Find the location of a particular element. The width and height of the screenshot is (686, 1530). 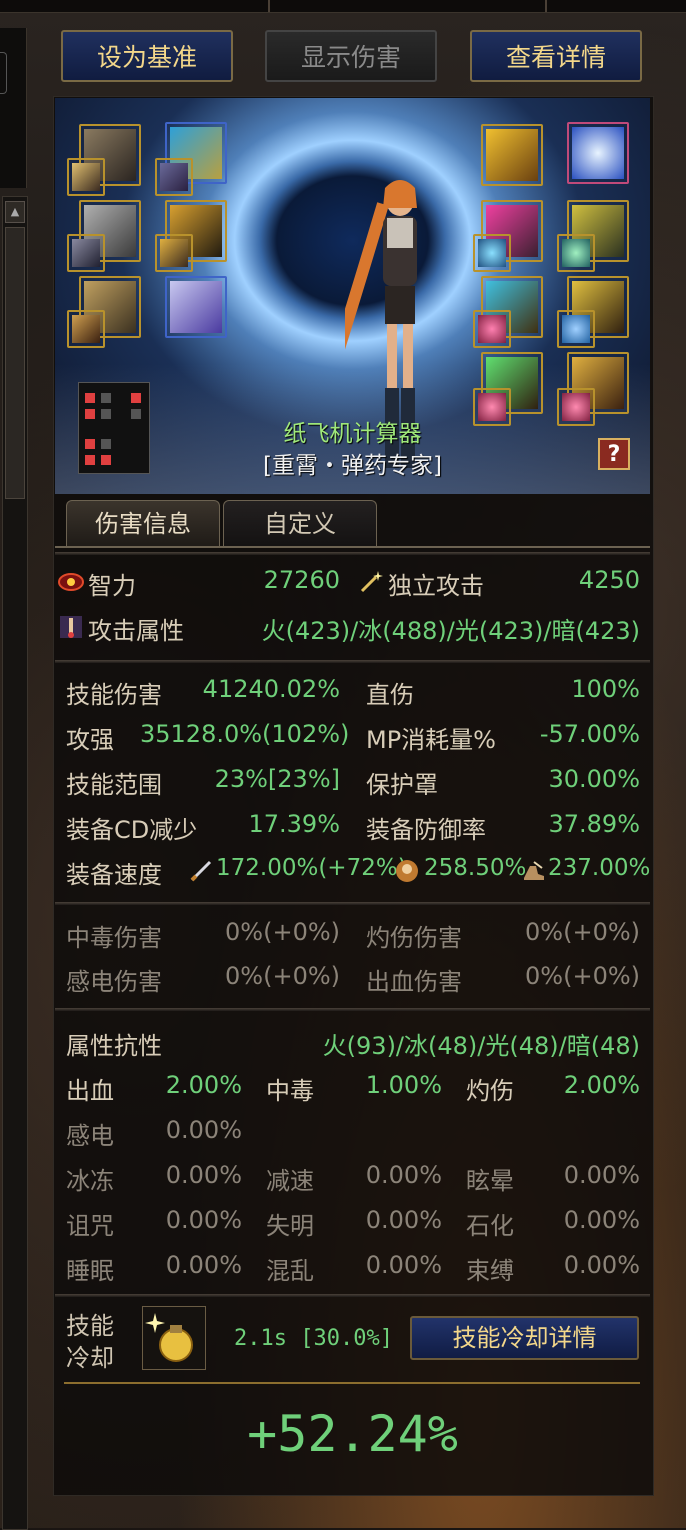

mp-cost-label: MP消耗量% is located at coordinates (431, 740).